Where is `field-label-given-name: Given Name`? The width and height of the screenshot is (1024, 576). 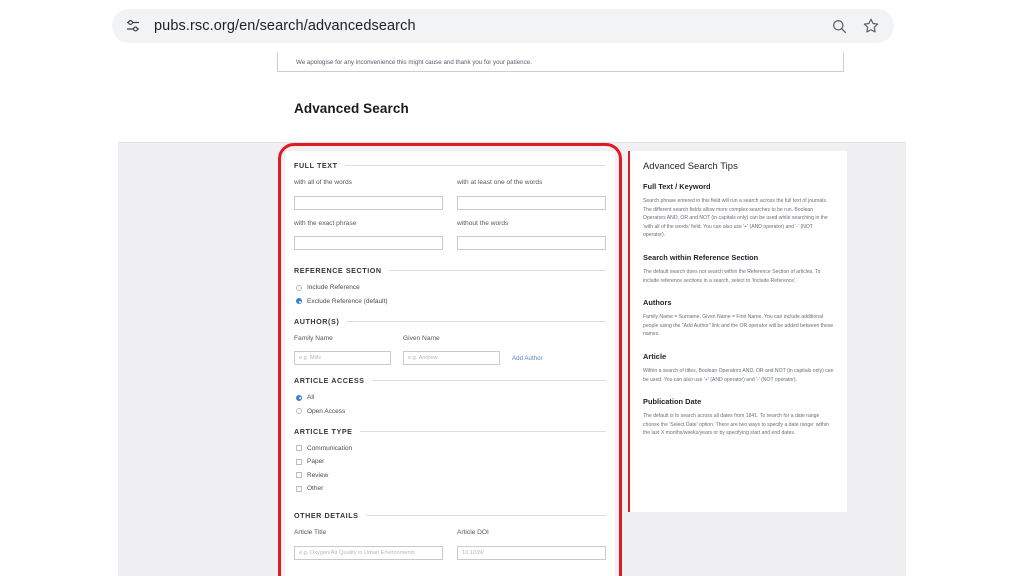 field-label-given-name: Given Name is located at coordinates (421, 338).